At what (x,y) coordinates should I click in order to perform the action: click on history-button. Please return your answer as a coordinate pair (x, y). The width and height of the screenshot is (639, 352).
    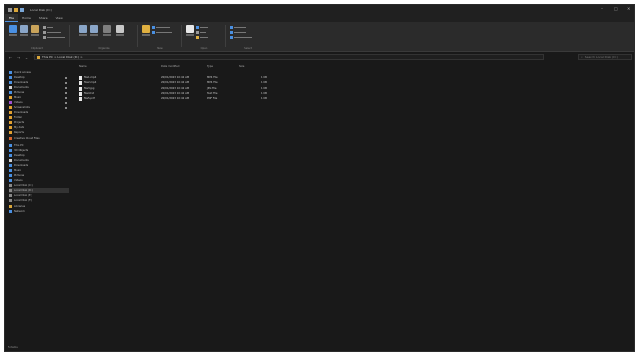
    Looking at the image, I should click on (202, 37).